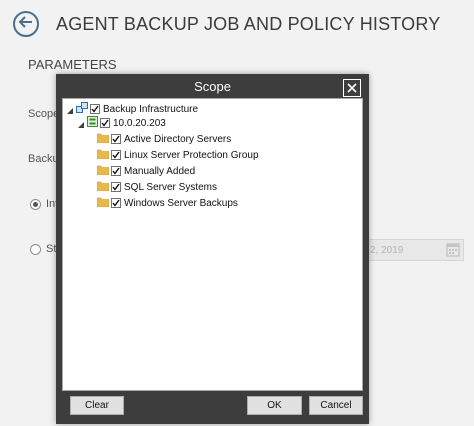 The width and height of the screenshot is (474, 426). I want to click on tree-node-windows-server-backups: Windows Server Backups, so click(167, 203).